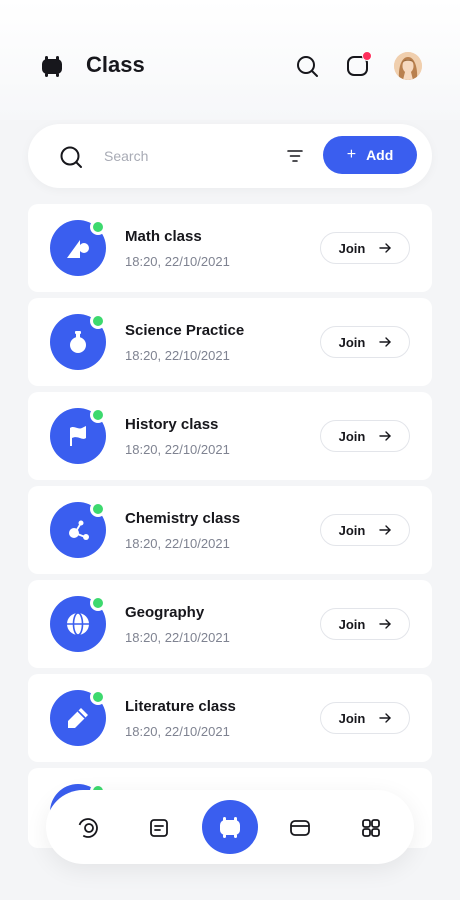 The image size is (460, 900). What do you see at coordinates (230, 530) in the screenshot?
I see `class-card: Chemistry class 18:20, 22/10/2021 Join` at bounding box center [230, 530].